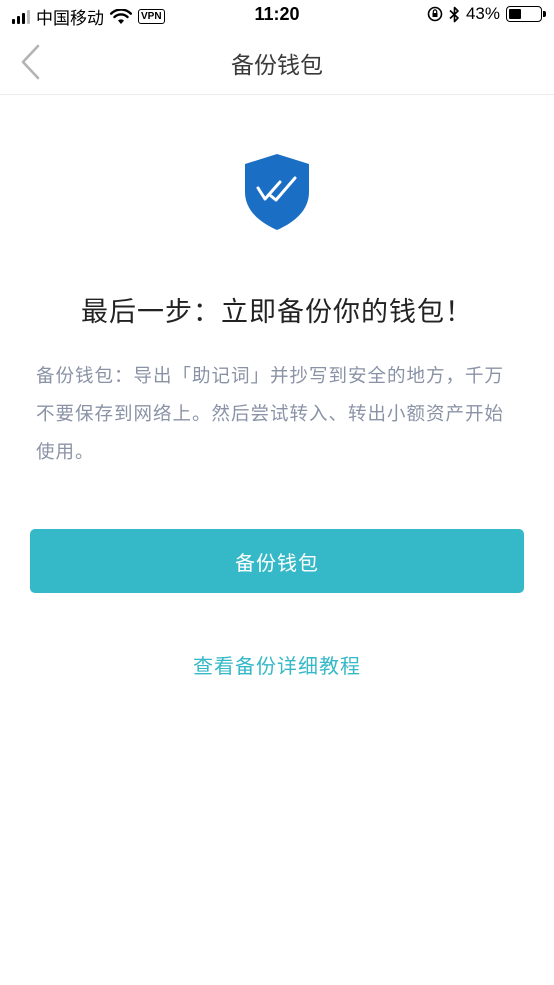 The image size is (554, 985). What do you see at coordinates (482, 13) in the screenshot?
I see `battery-percent: 43%` at bounding box center [482, 13].